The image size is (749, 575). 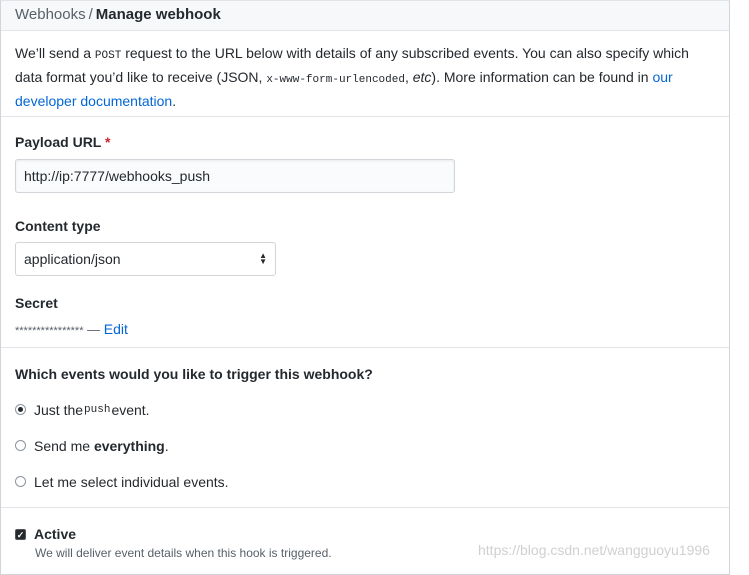 What do you see at coordinates (55, 53) in the screenshot?
I see `intro-part: We’ll send a` at bounding box center [55, 53].